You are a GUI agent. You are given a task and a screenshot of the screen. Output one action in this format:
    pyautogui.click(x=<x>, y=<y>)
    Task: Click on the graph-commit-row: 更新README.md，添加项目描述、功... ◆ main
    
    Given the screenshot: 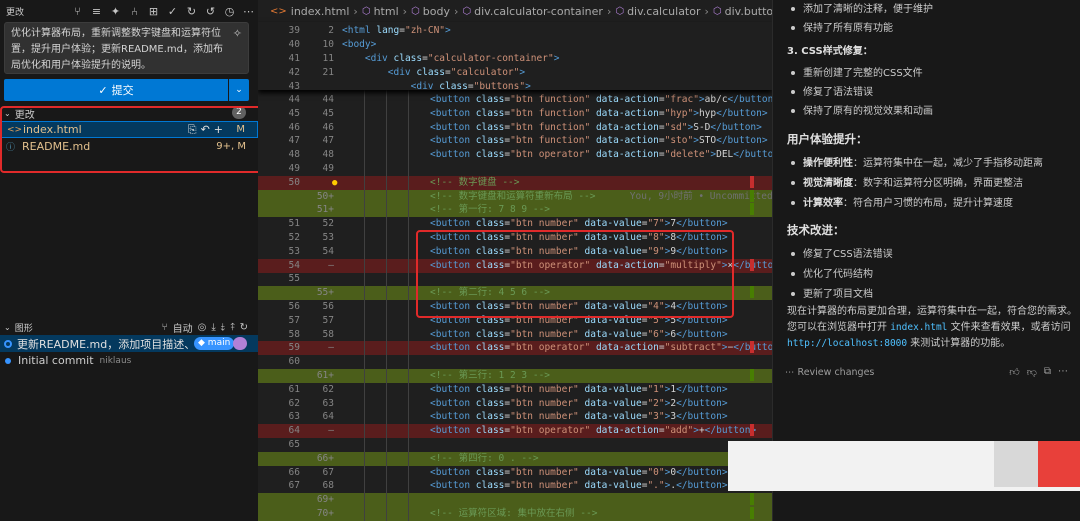 What is the action you would take?
    pyautogui.click(x=129, y=343)
    